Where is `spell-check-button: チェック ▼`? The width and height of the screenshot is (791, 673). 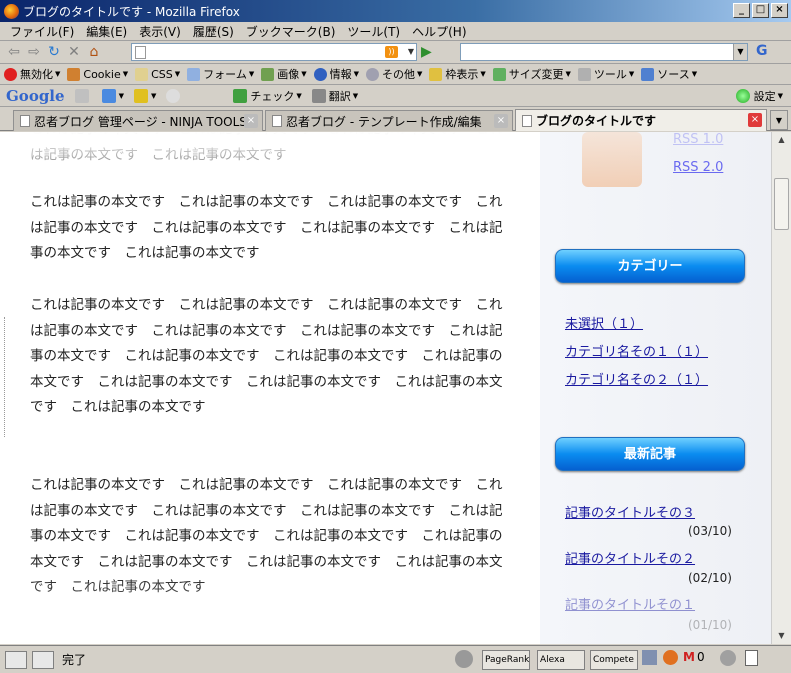
spell-check-button: チェック ▼ is located at coordinates (267, 96).